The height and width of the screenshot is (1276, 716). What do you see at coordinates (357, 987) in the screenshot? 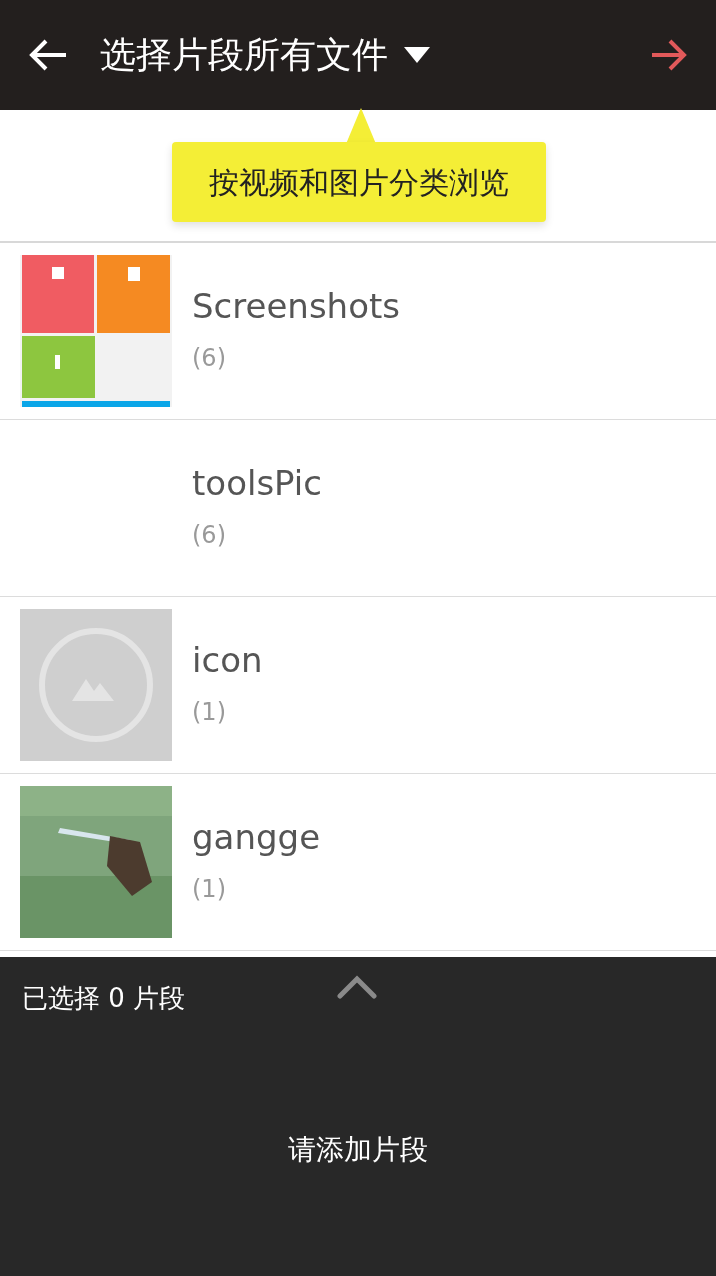
I see `expand-icon` at bounding box center [357, 987].